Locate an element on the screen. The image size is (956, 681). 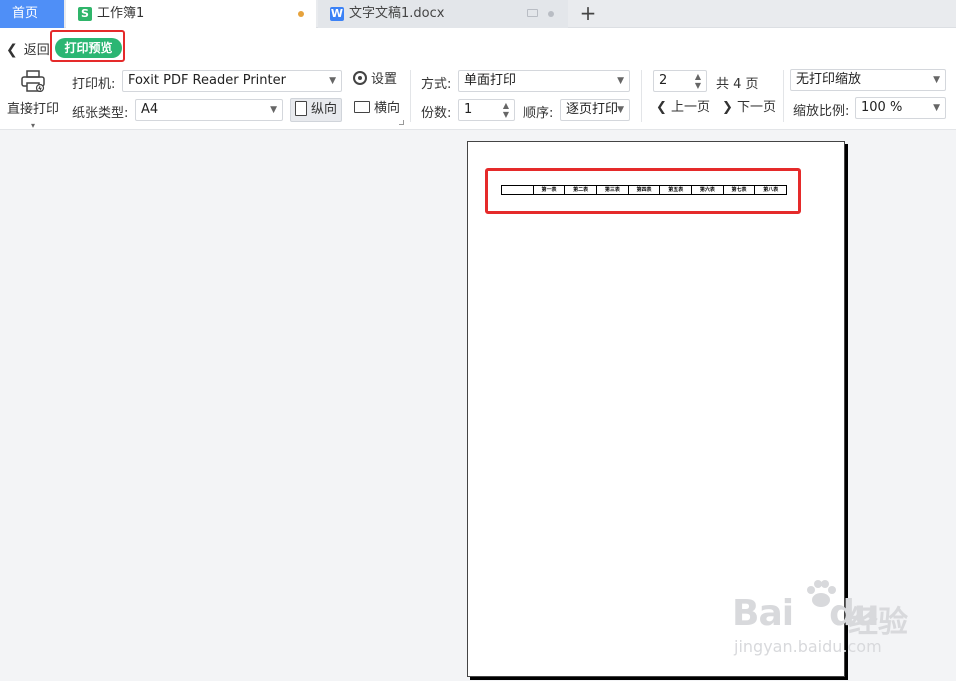
landscape-button: 横向 is located at coordinates (376, 110).